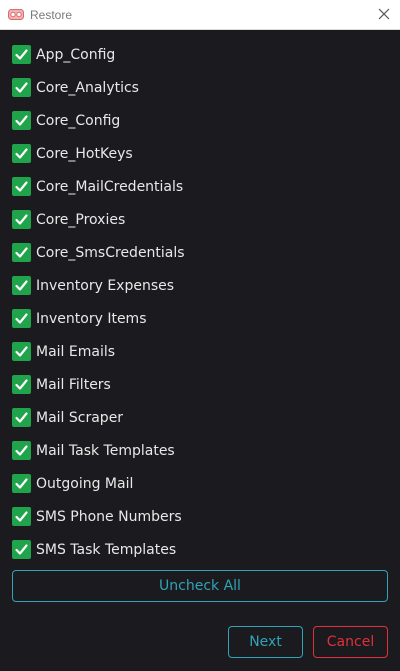  Describe the element at coordinates (87, 87) in the screenshot. I see `item-label: Core_Analytics` at that location.